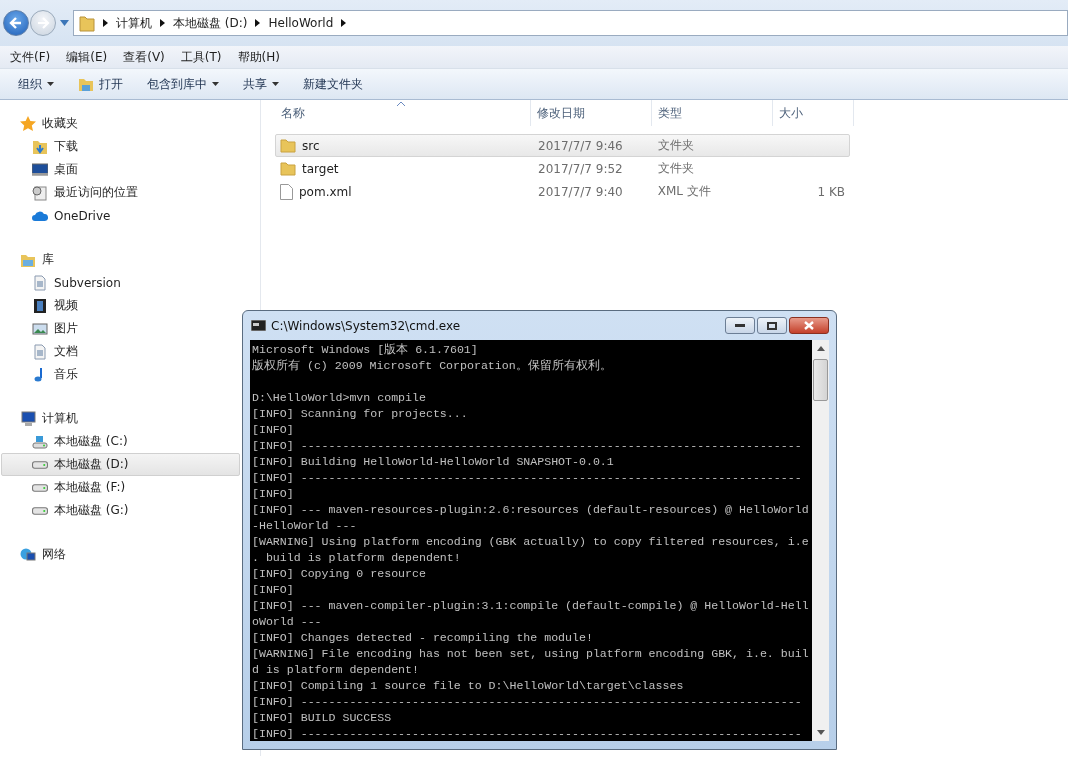 The height and width of the screenshot is (757, 1068). I want to click on sidebar-group: 计算机, so click(49, 418).